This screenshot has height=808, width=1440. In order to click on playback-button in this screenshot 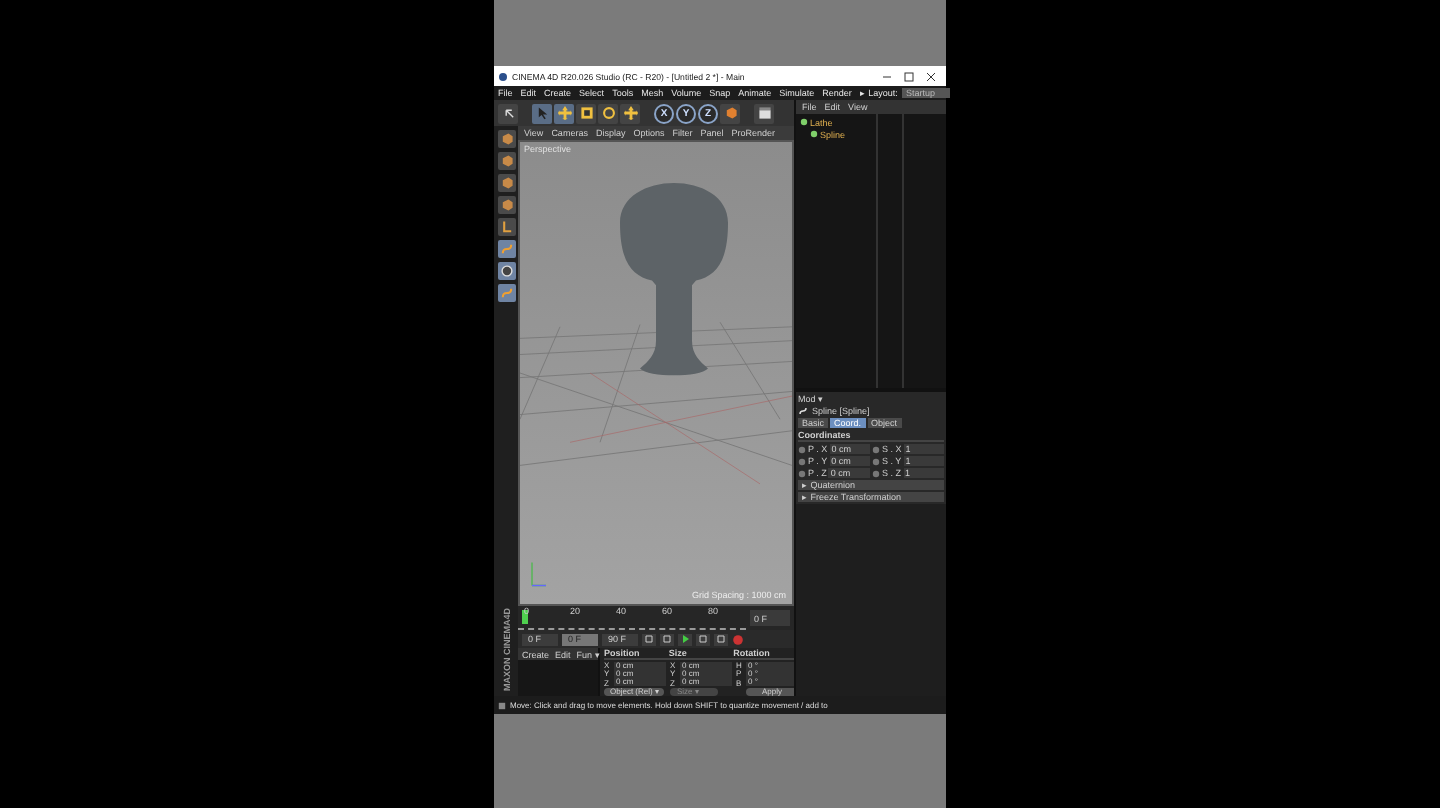, I will do `click(685, 639)`.